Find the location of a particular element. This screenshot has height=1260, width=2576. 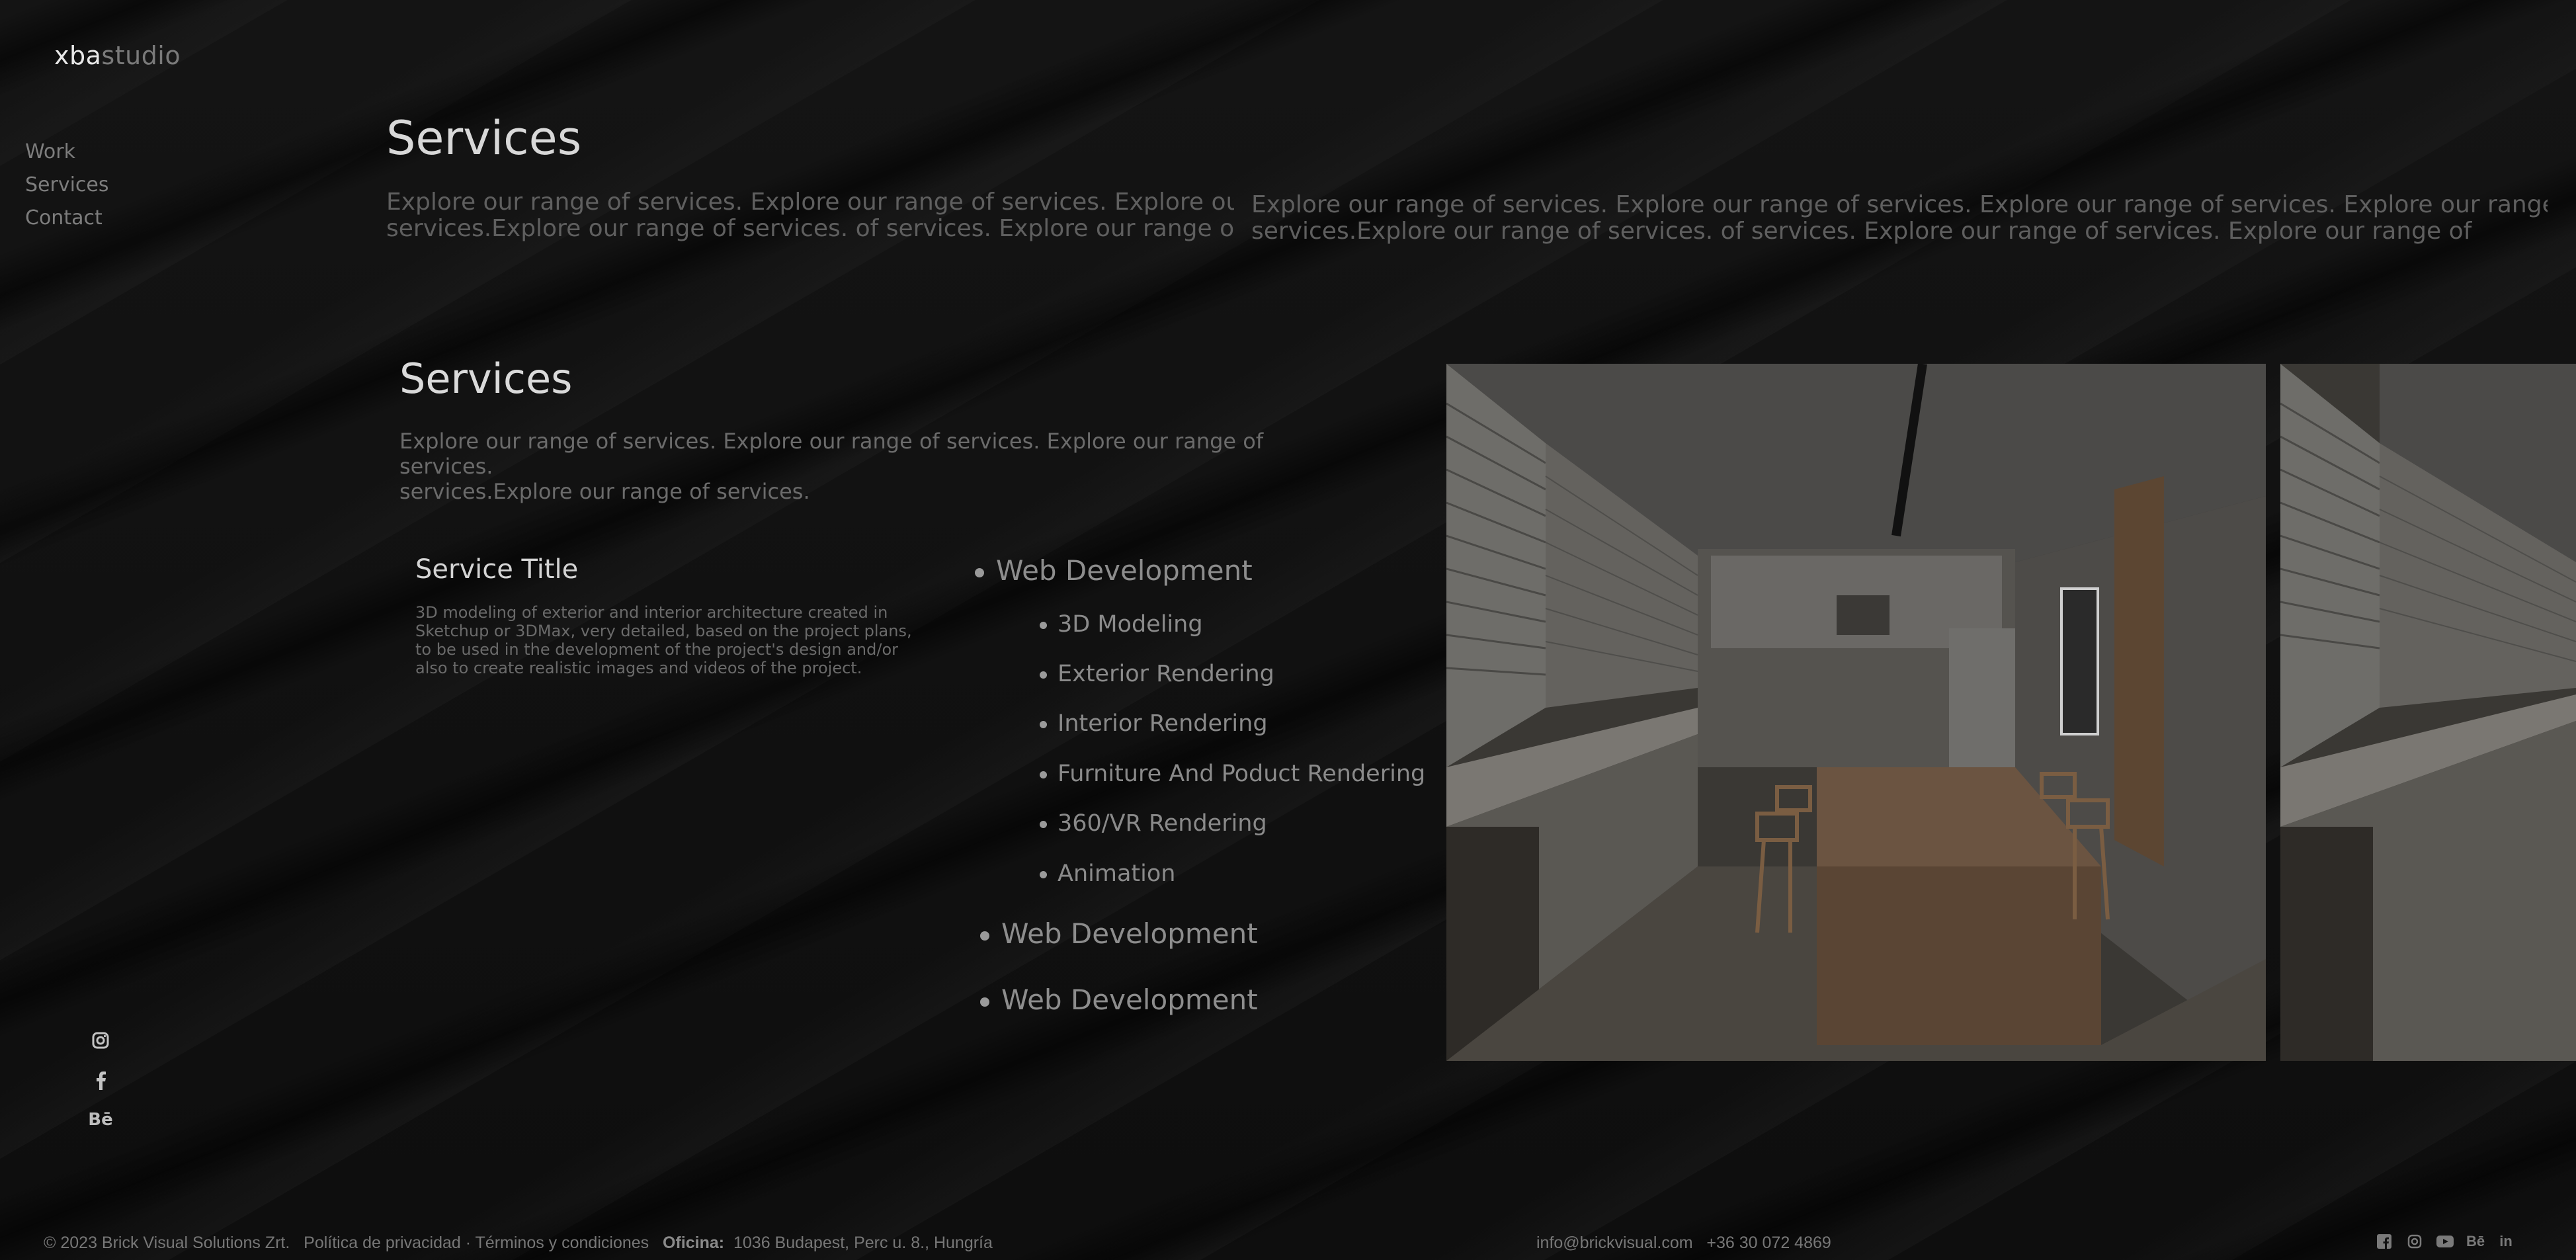

services-title: Services is located at coordinates (486, 379).